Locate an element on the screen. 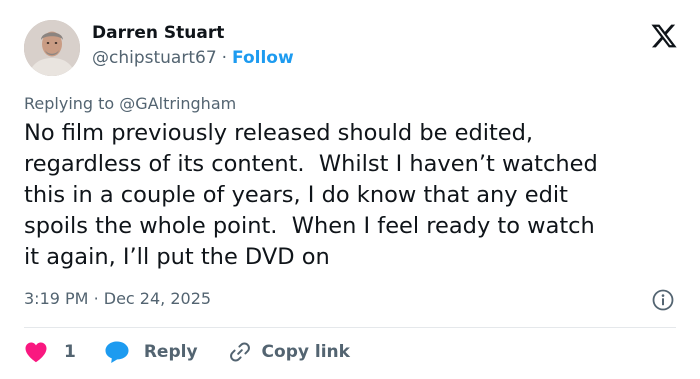 This screenshot has width=700, height=379. reply-button: Reply is located at coordinates (151, 352).